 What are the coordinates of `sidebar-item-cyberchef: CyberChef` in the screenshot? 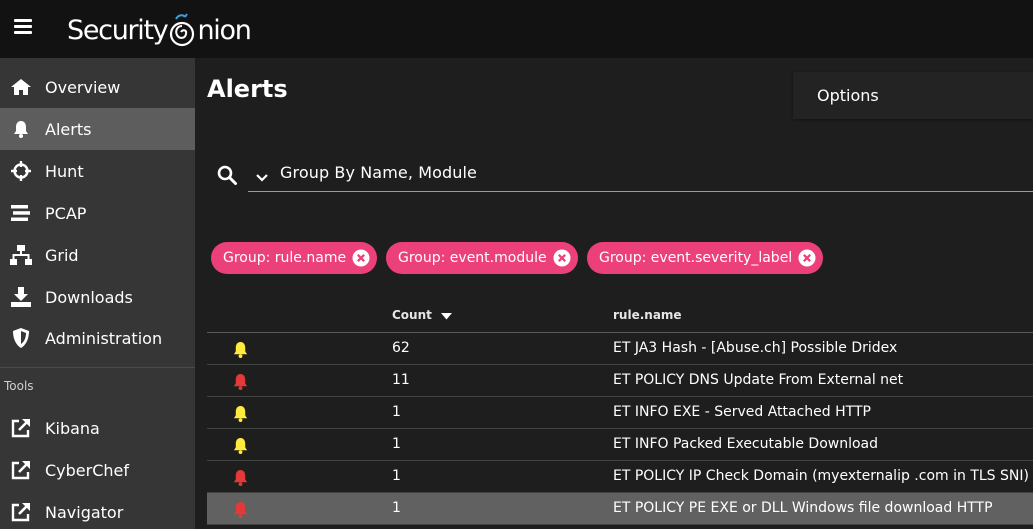 It's located at (97, 470).